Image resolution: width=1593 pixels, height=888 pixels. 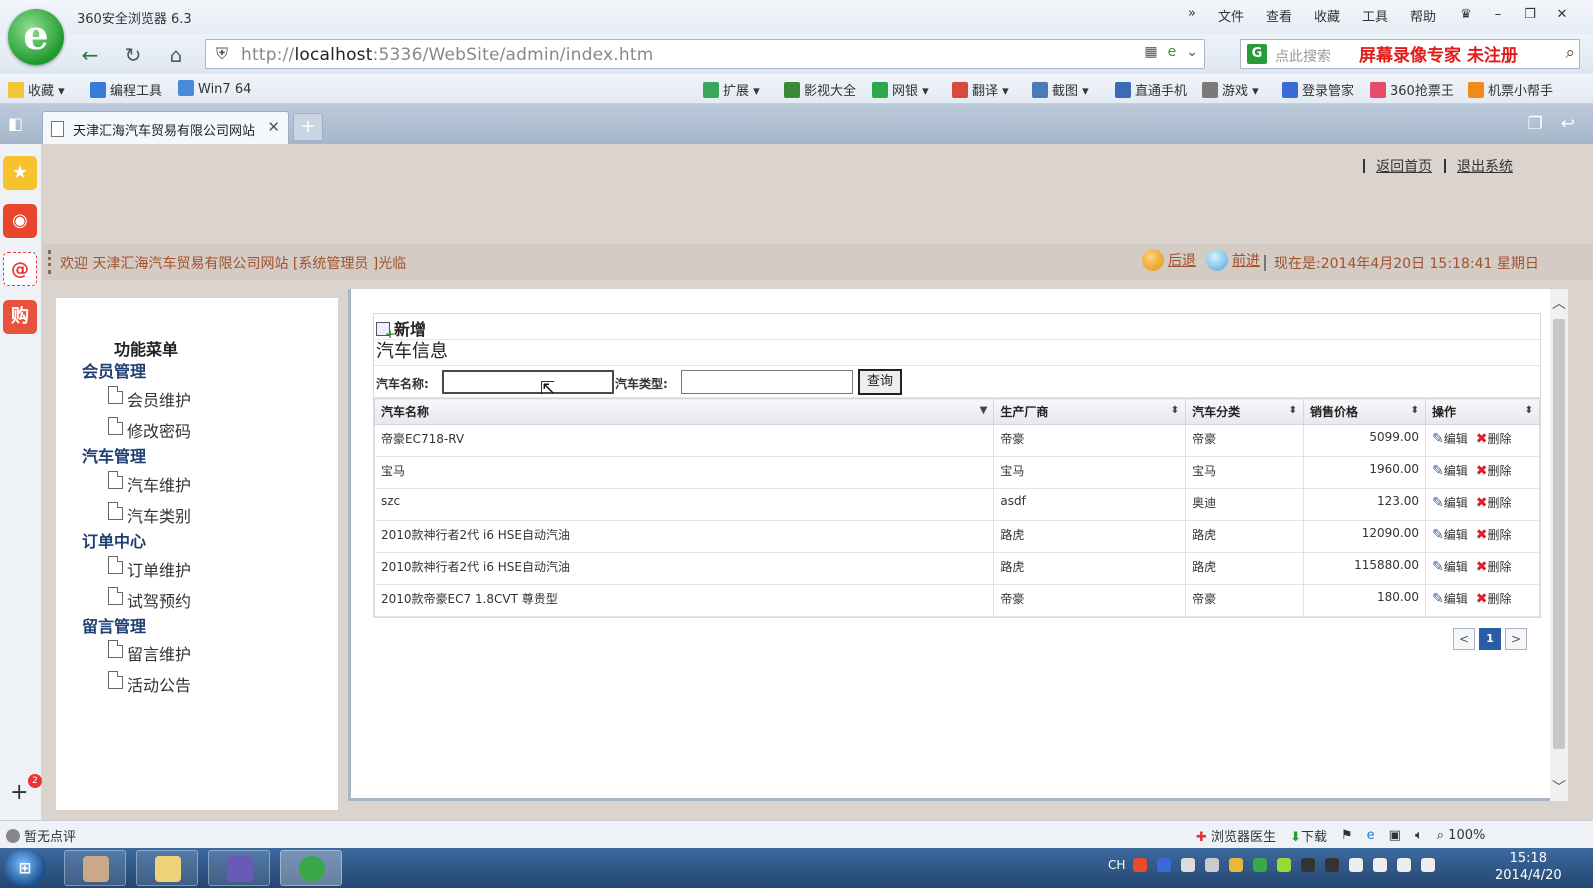 I want to click on search-icon: ⌕, so click(x=1570, y=53).